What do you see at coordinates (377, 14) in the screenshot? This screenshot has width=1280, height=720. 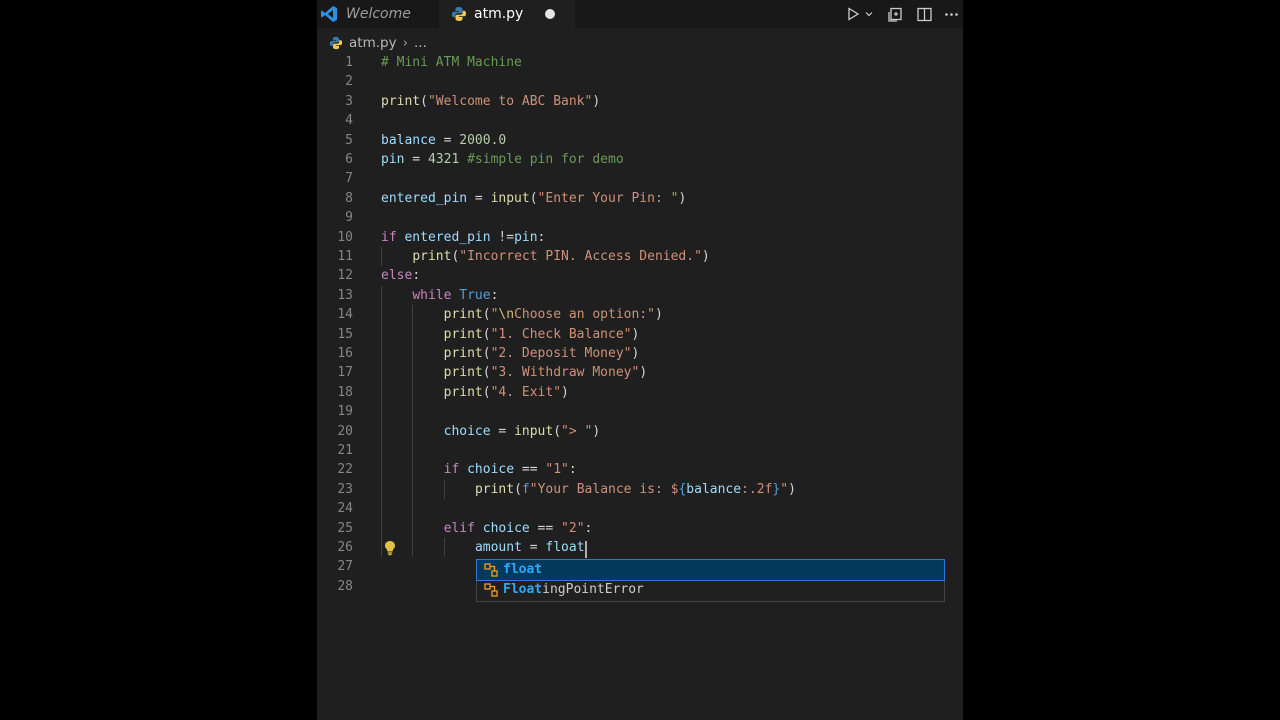 I see `tab-welcome: Welcome` at bounding box center [377, 14].